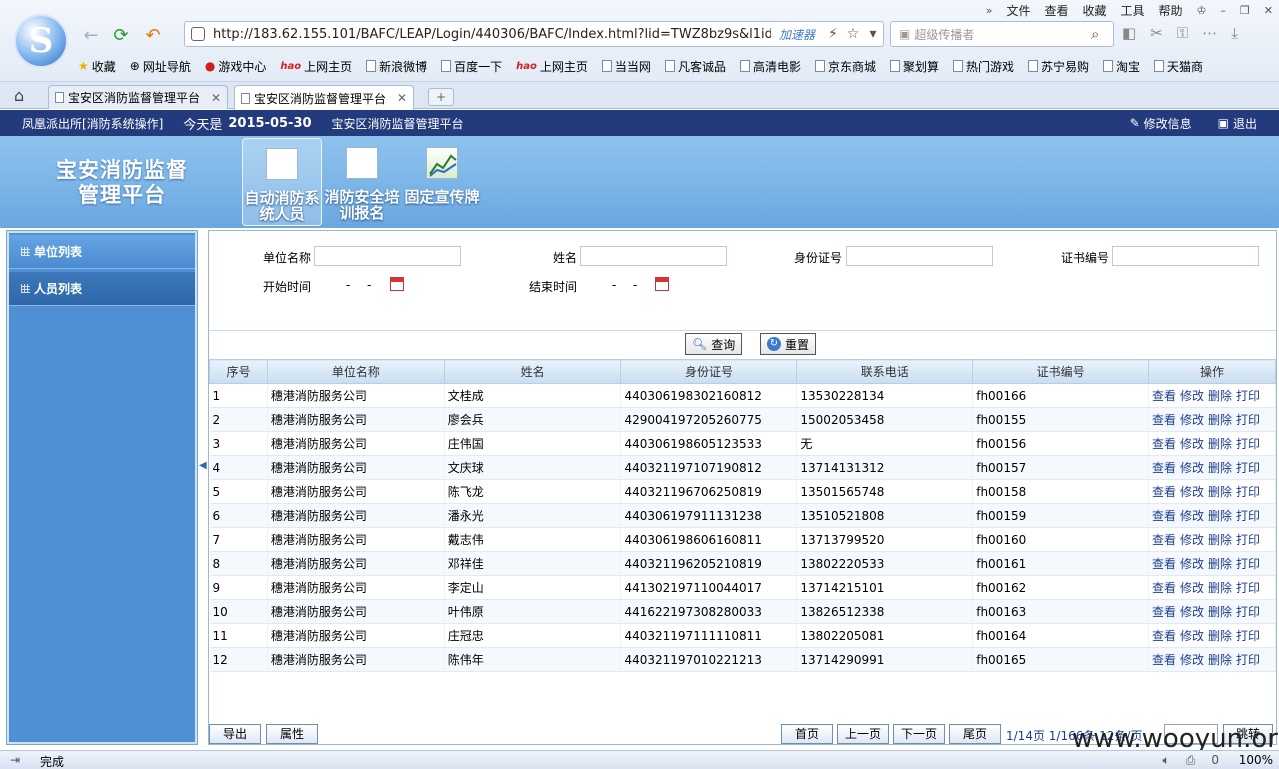  Describe the element at coordinates (1121, 66) in the screenshot. I see `fav-link: 淘宝` at that location.